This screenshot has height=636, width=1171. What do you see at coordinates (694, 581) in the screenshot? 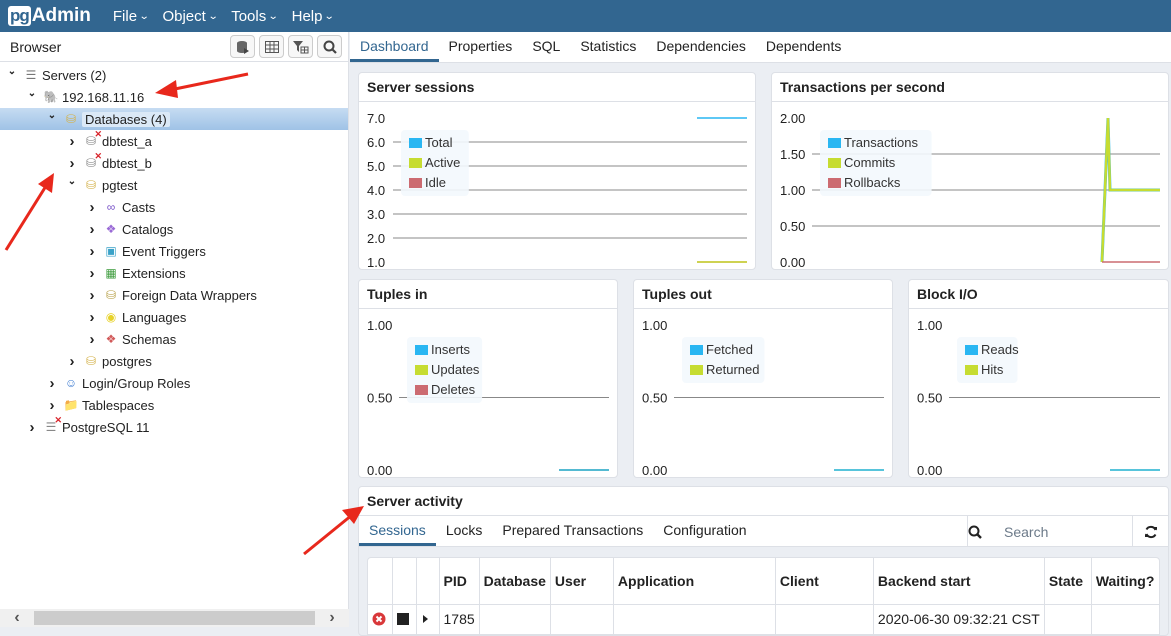
I see `col-application: Application` at bounding box center [694, 581].